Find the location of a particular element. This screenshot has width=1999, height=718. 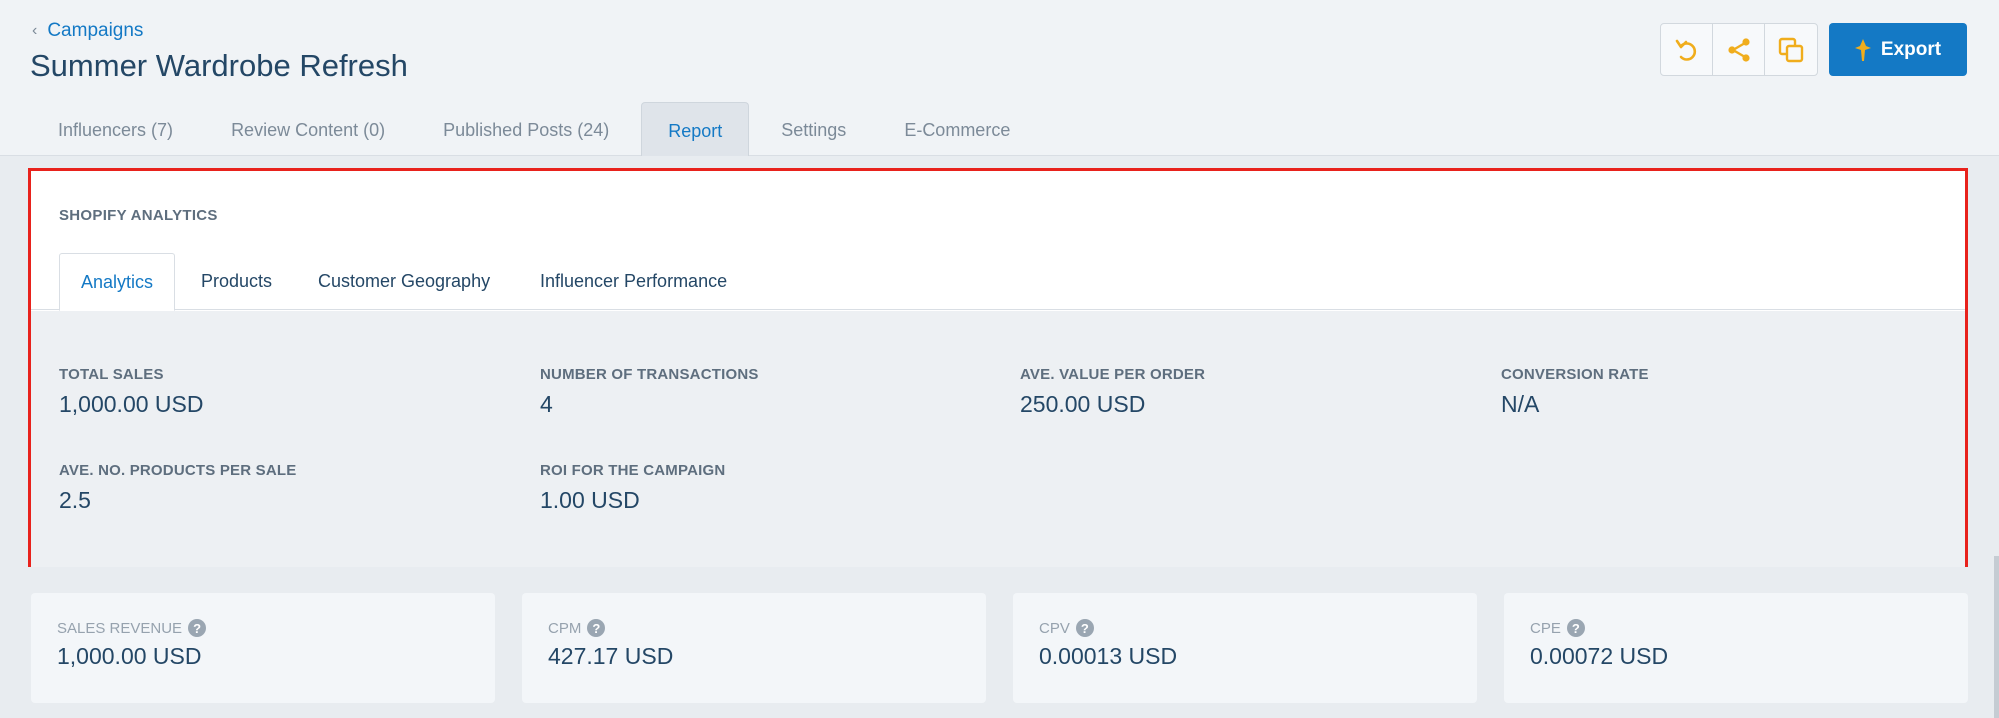

card-label: SALES REVENUE ? is located at coordinates (132, 628).